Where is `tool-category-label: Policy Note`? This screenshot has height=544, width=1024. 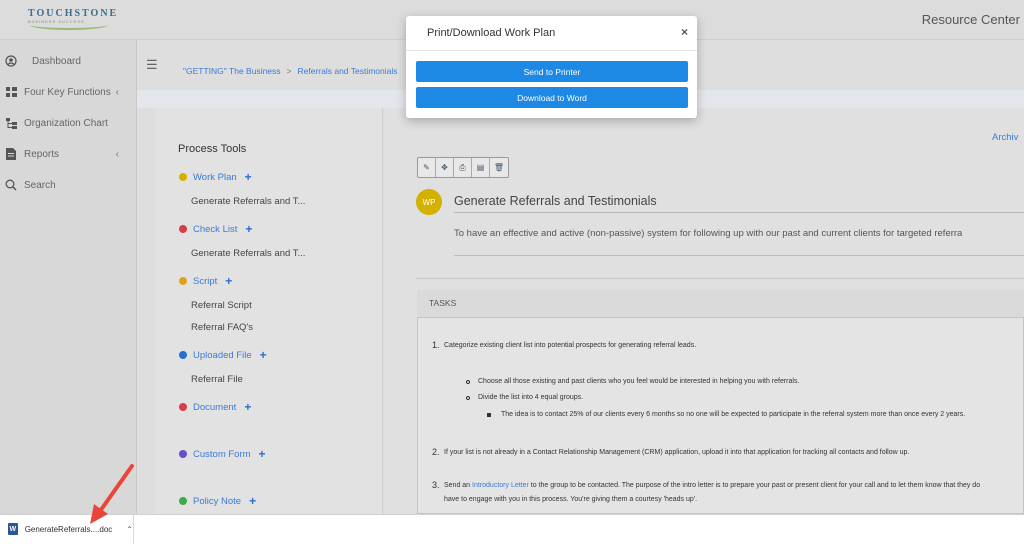 tool-category-label: Policy Note is located at coordinates (217, 501).